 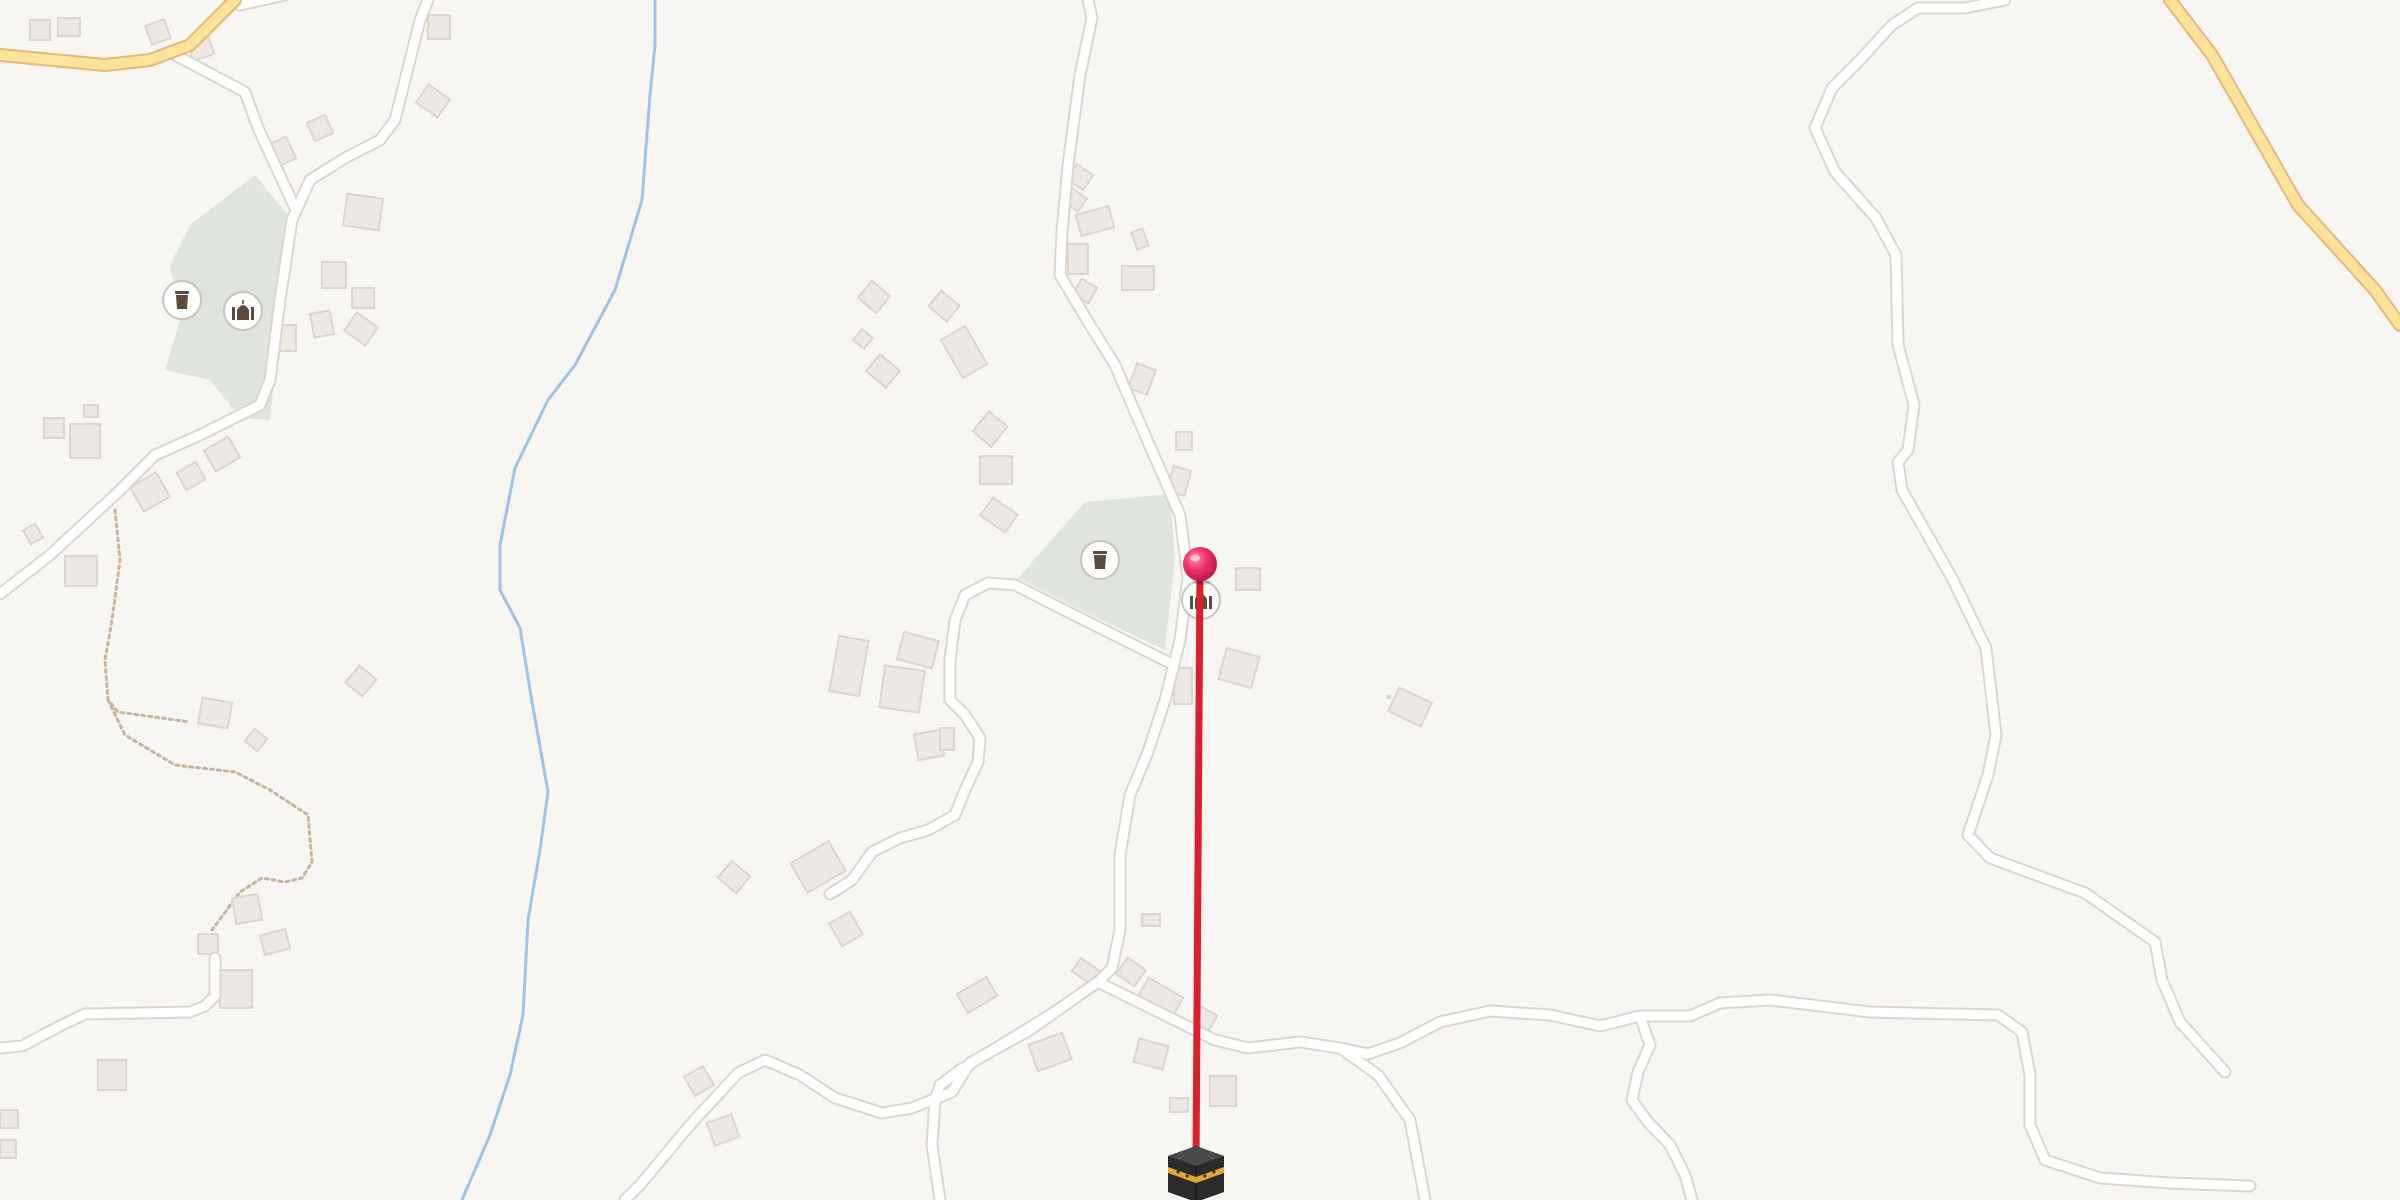 I want to click on kaaba-icon, so click(x=1196, y=1173).